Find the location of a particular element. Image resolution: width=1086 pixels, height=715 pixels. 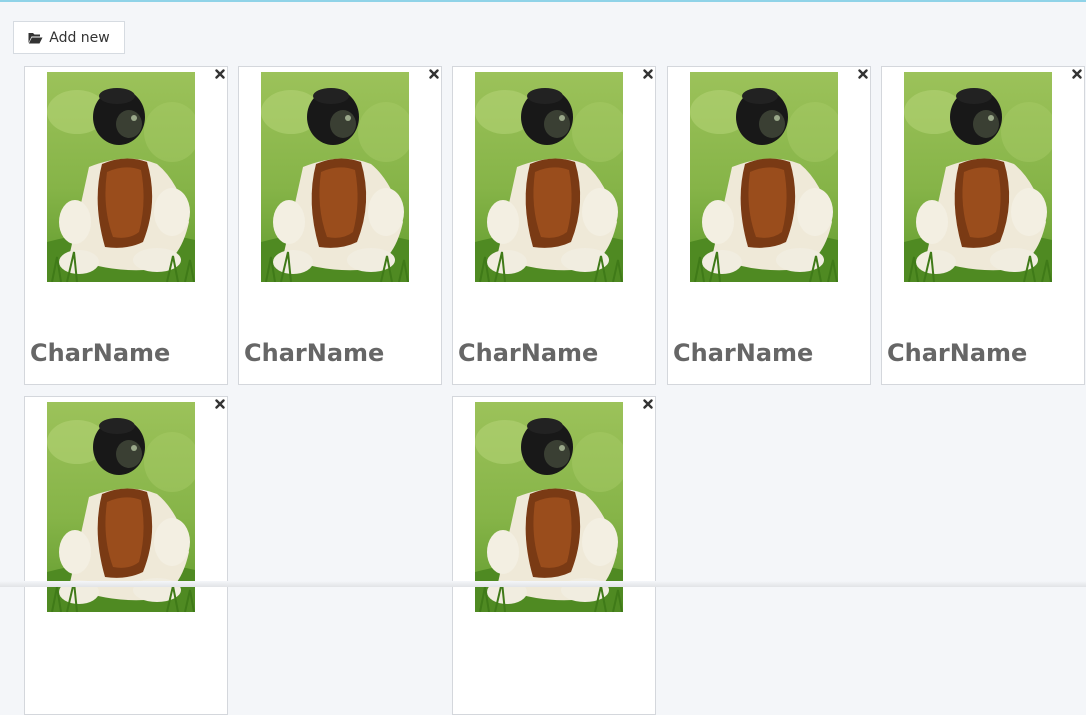

add-new-button: Add new is located at coordinates (69, 37).